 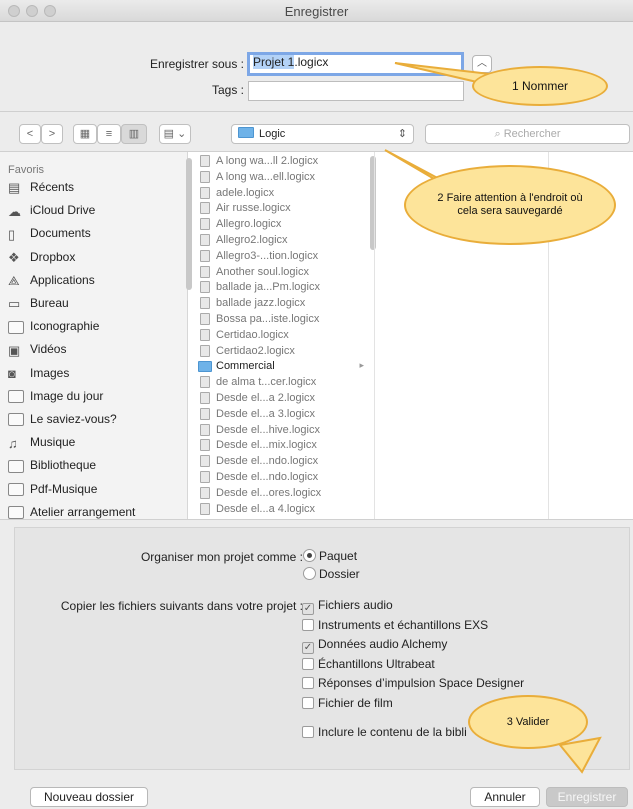 What do you see at coordinates (540, 86) in the screenshot?
I see `annotation-bubble-1: 1 Nommer` at bounding box center [540, 86].